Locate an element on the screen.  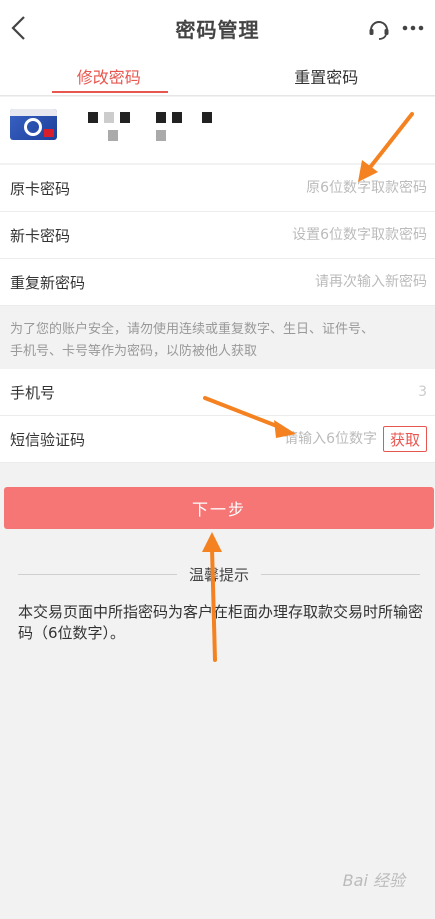
tab-reset-password: 重置密码 is located at coordinates (326, 75).